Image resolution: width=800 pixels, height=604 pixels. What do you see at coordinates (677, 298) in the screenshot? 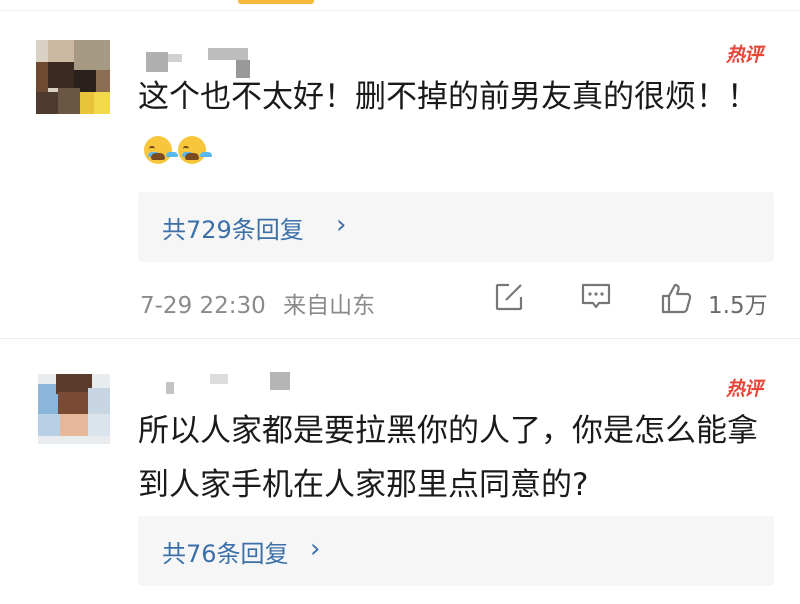
I see `thumbs-up-icon` at bounding box center [677, 298].